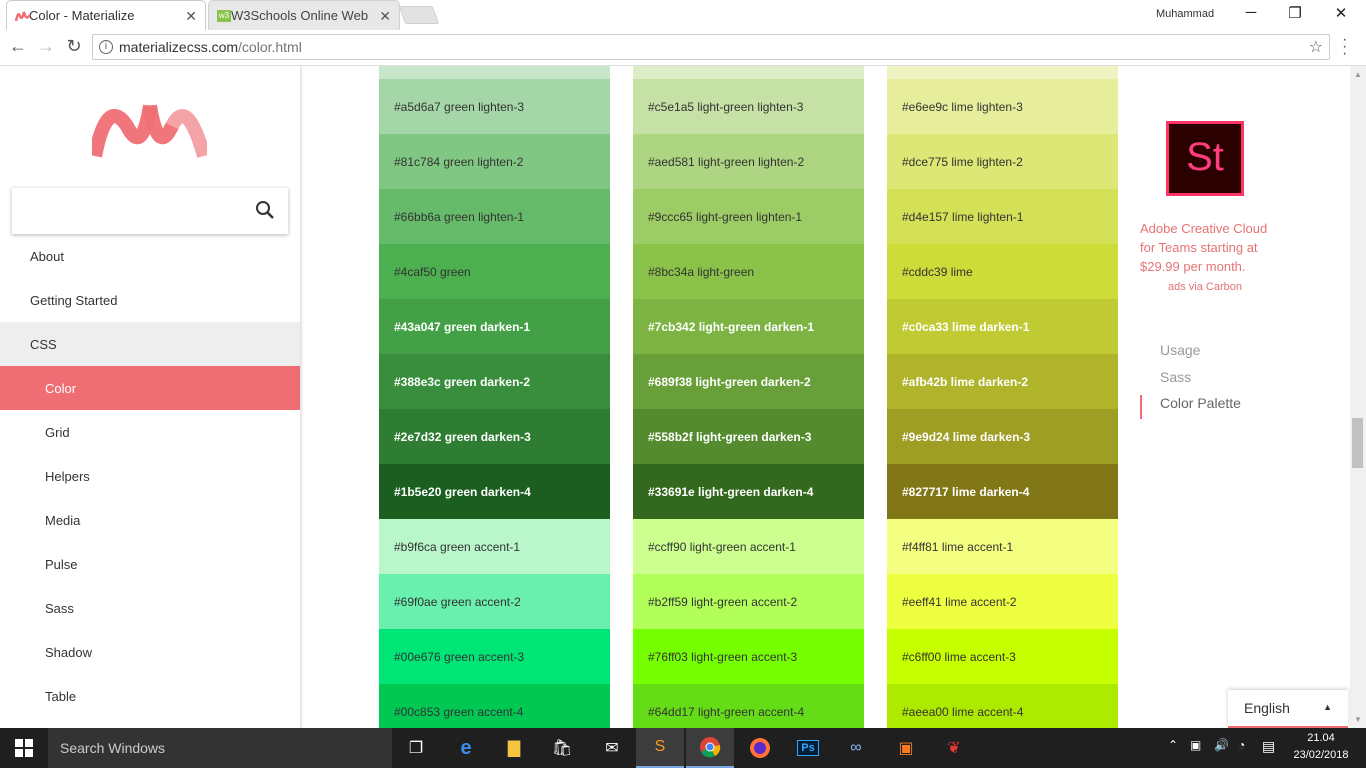 This screenshot has width=1366, height=768. Describe the element at coordinates (419, 15) in the screenshot. I see `new-tab-button` at that location.